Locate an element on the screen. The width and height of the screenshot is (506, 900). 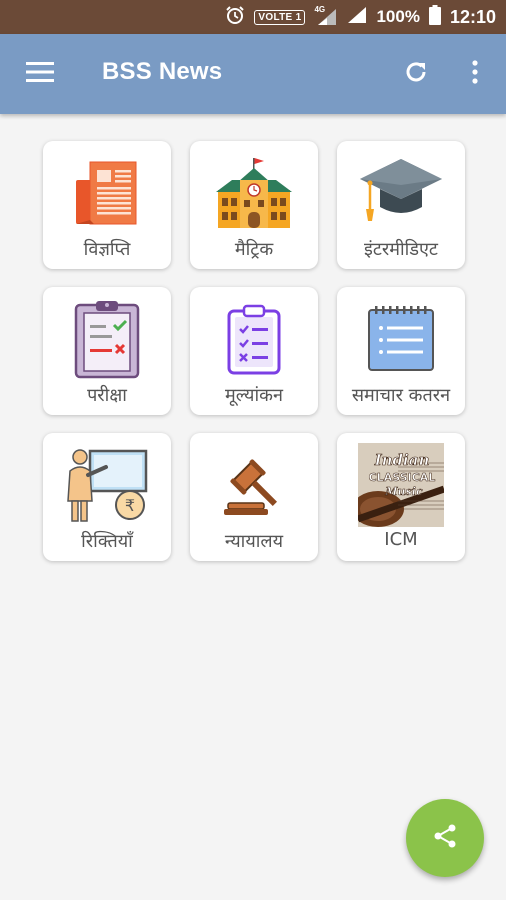
tile-icm: Indian CLASSICAL Music ICM is located at coordinates (401, 497).